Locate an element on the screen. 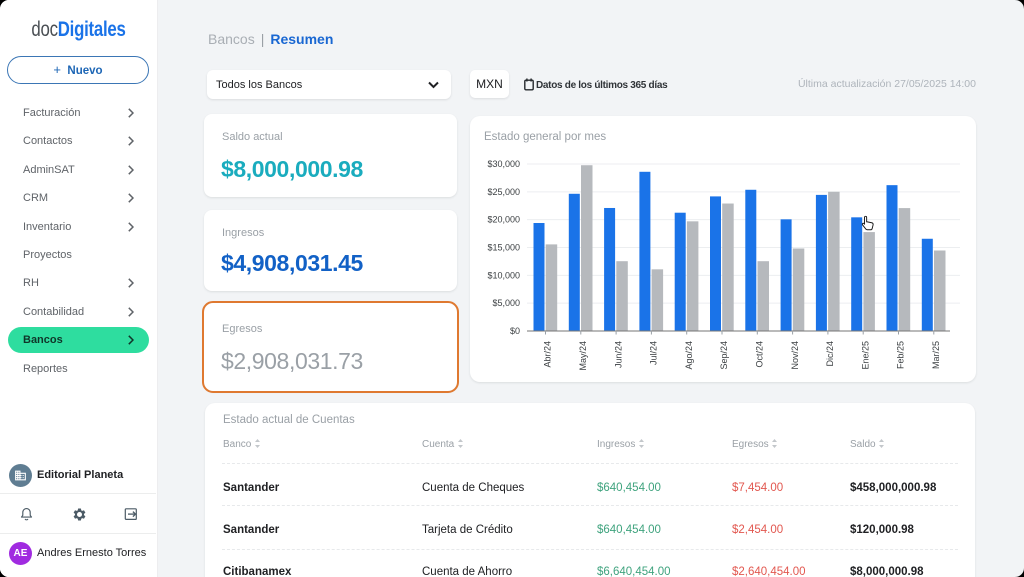 This screenshot has height=577, width=1024. svg-text: $10,000 is located at coordinates (503, 275).